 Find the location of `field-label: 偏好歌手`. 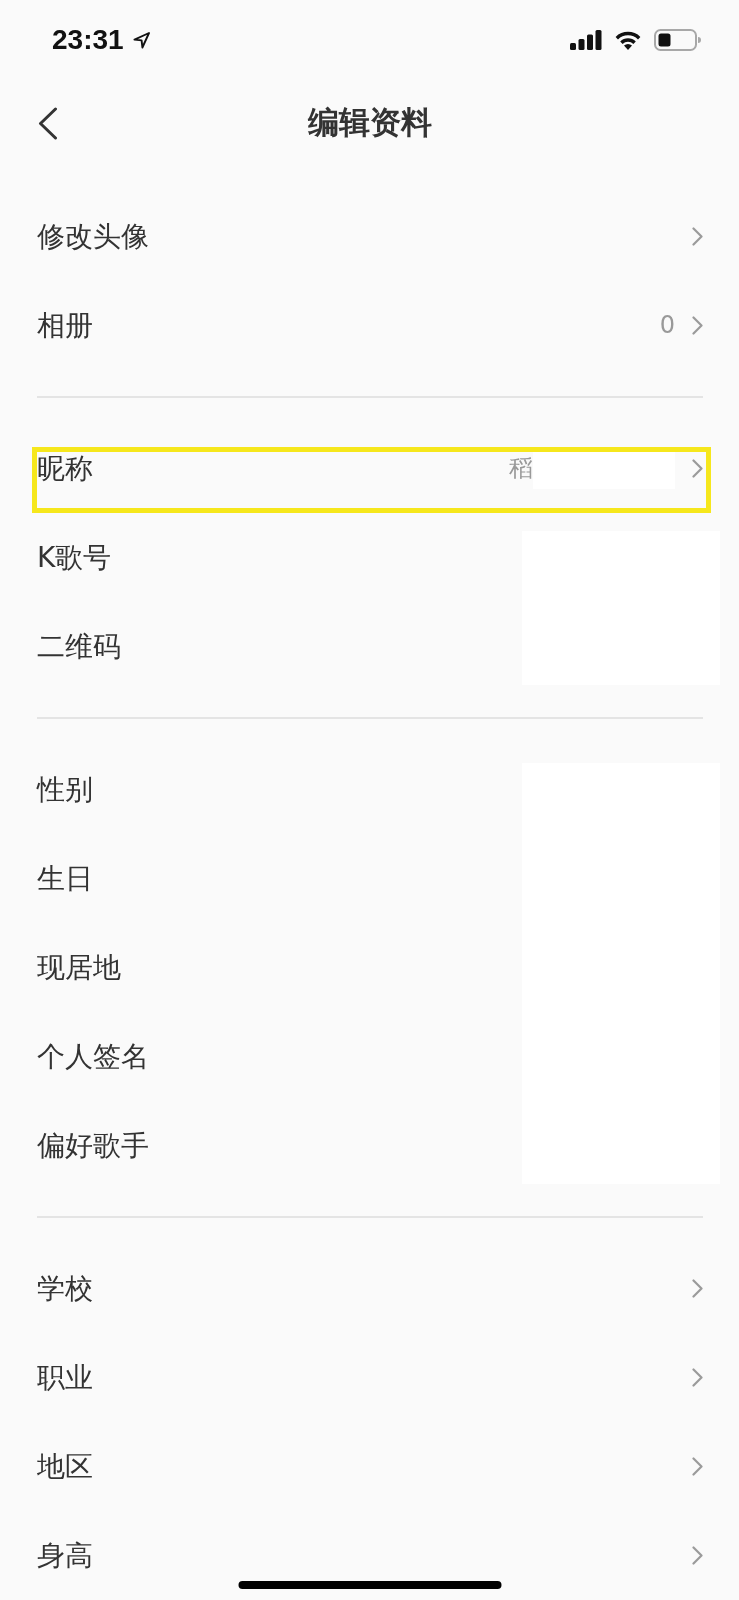

field-label: 偏好歌手 is located at coordinates (93, 1145).